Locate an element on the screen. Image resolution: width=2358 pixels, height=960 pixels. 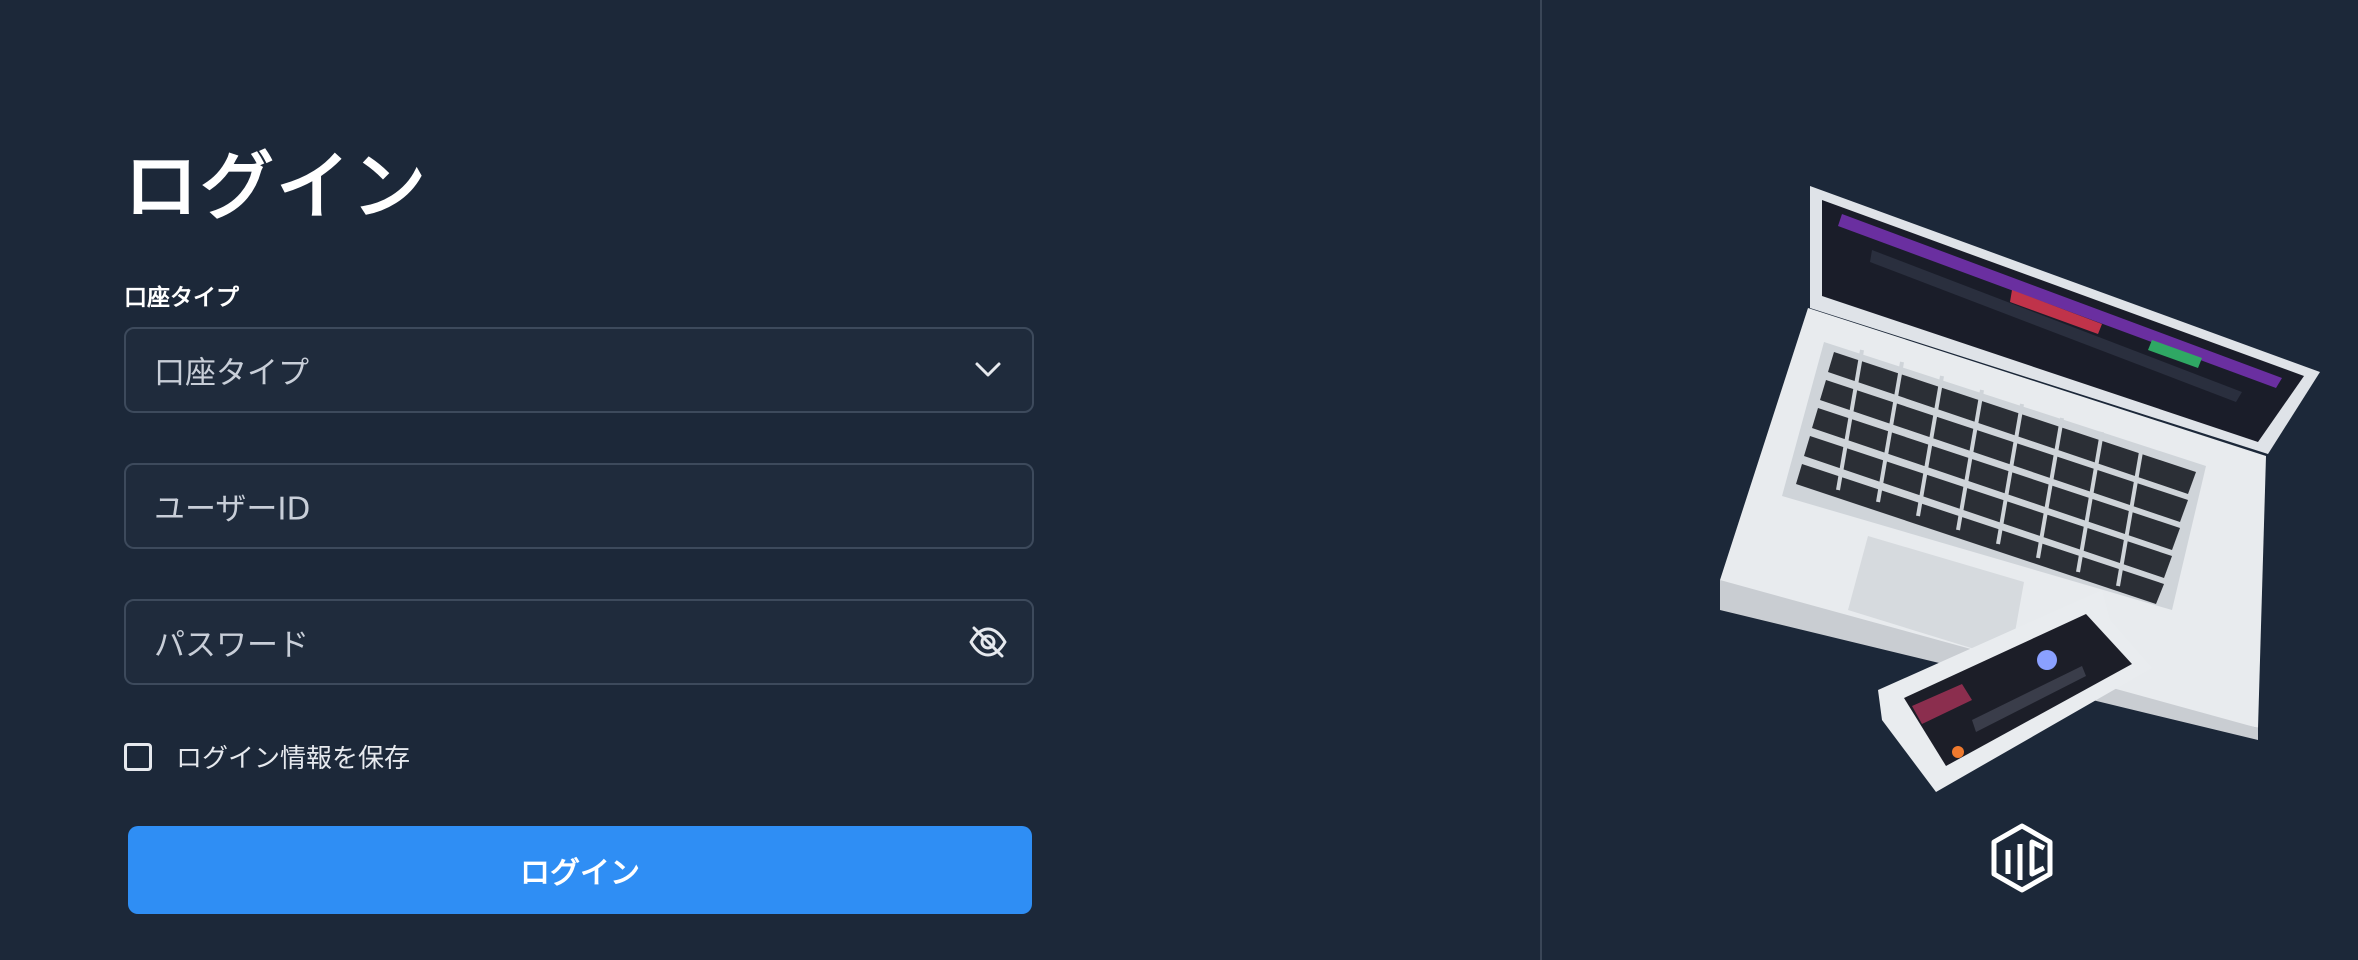
remember-login-option: ログイン情報を保存 is located at coordinates (267, 756).